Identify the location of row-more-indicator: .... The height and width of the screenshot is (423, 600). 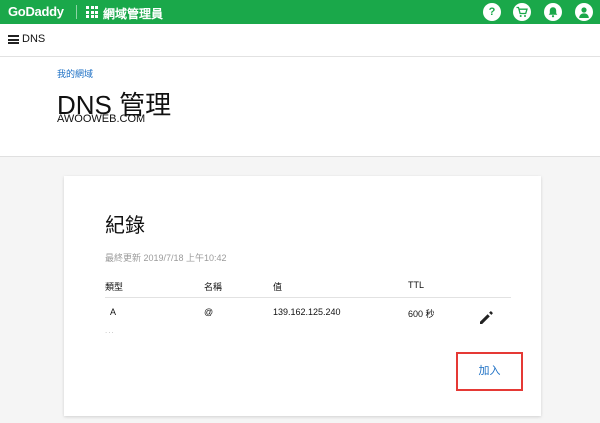
(110, 330).